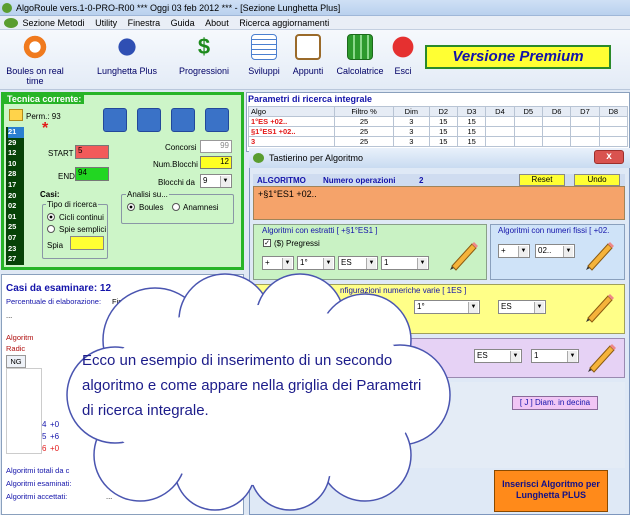 This screenshot has height=515, width=630. Describe the element at coordinates (16, 174) in the screenshot. I see `number-list-item: 28` at that location.